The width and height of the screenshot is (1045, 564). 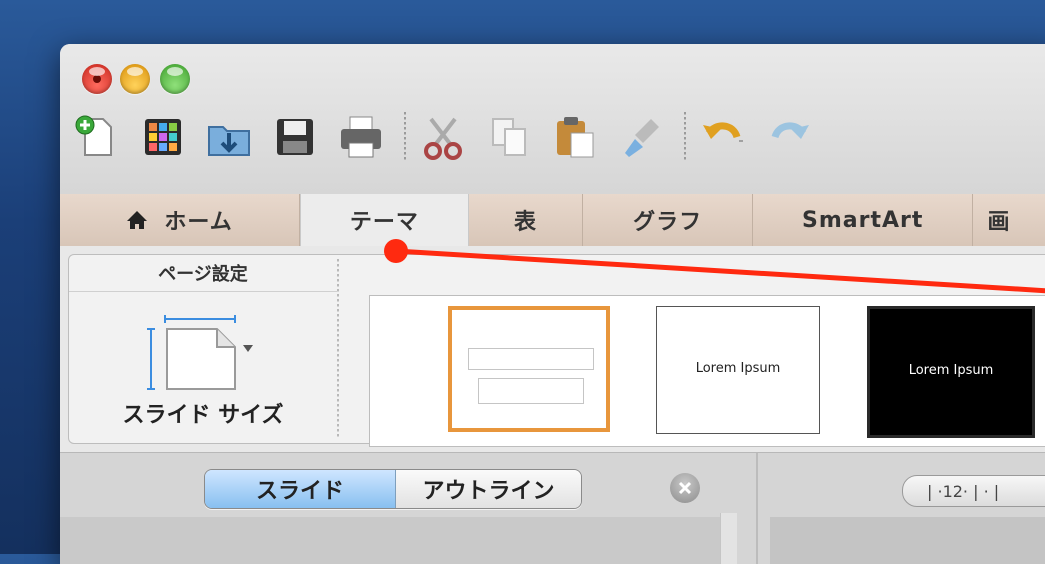 I want to click on theme-thumbnail-white: Lorem Ipsum, so click(x=738, y=370).